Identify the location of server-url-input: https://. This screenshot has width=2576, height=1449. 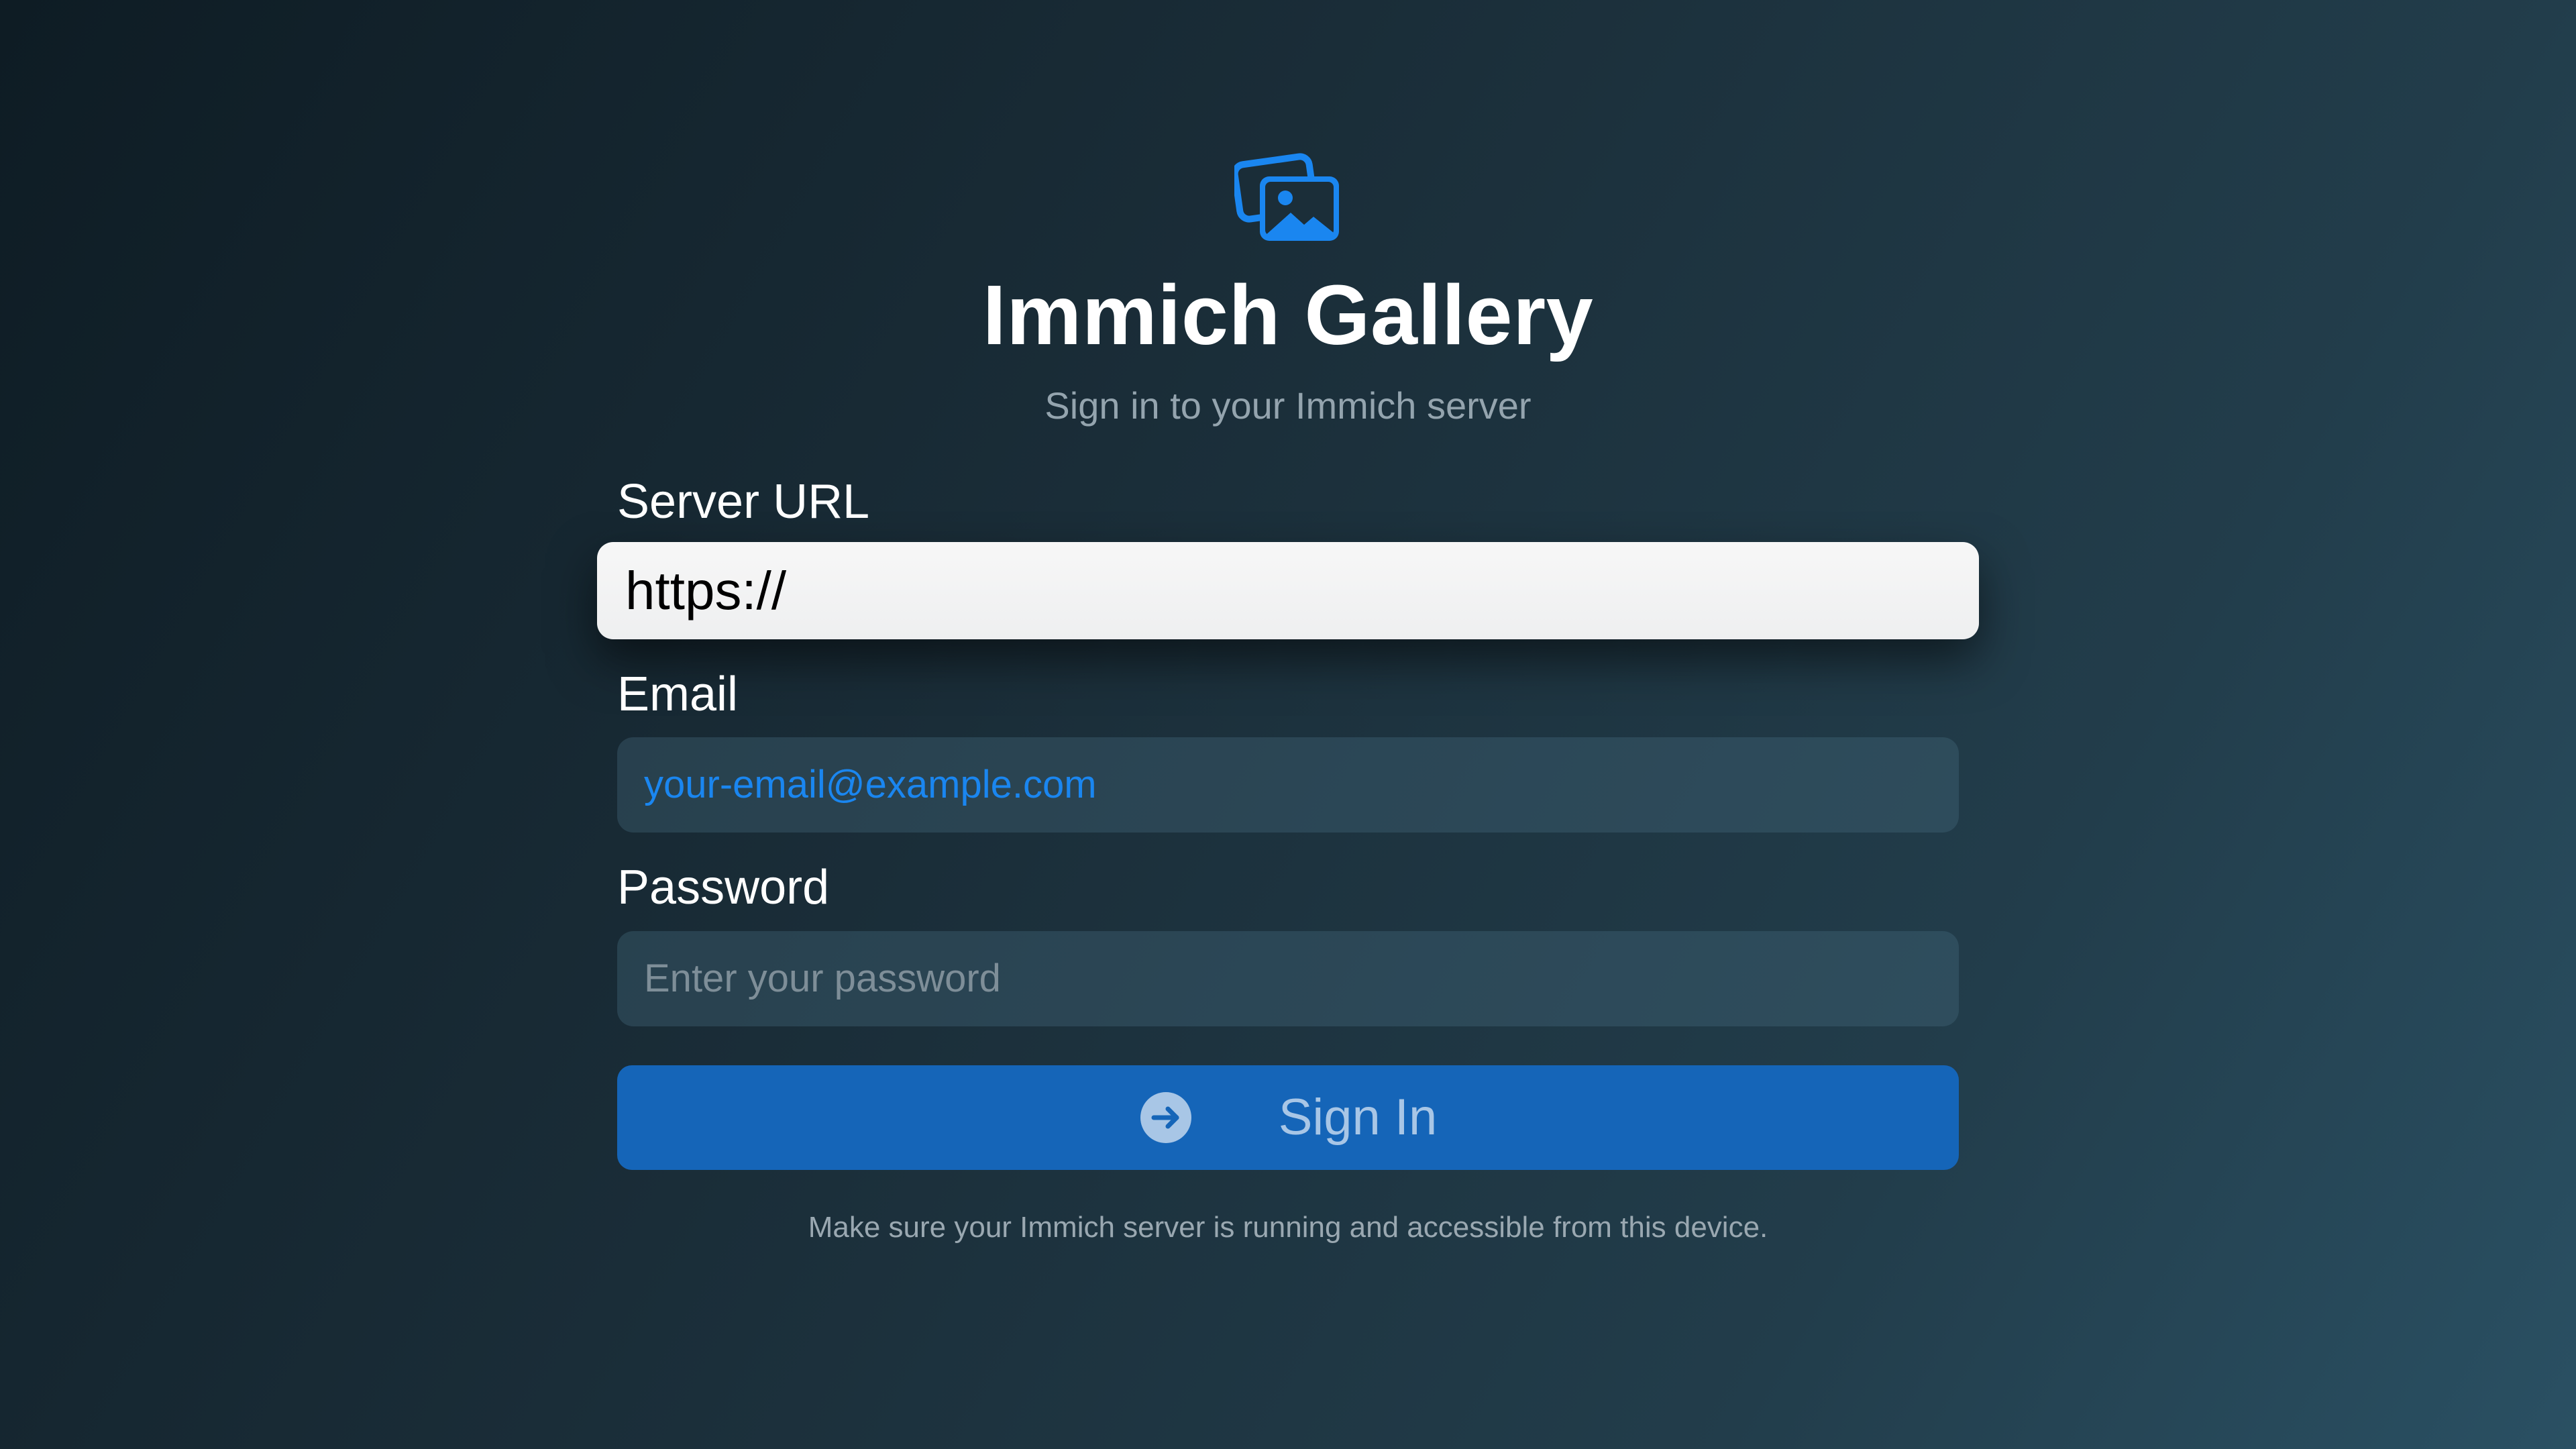
(1288, 590).